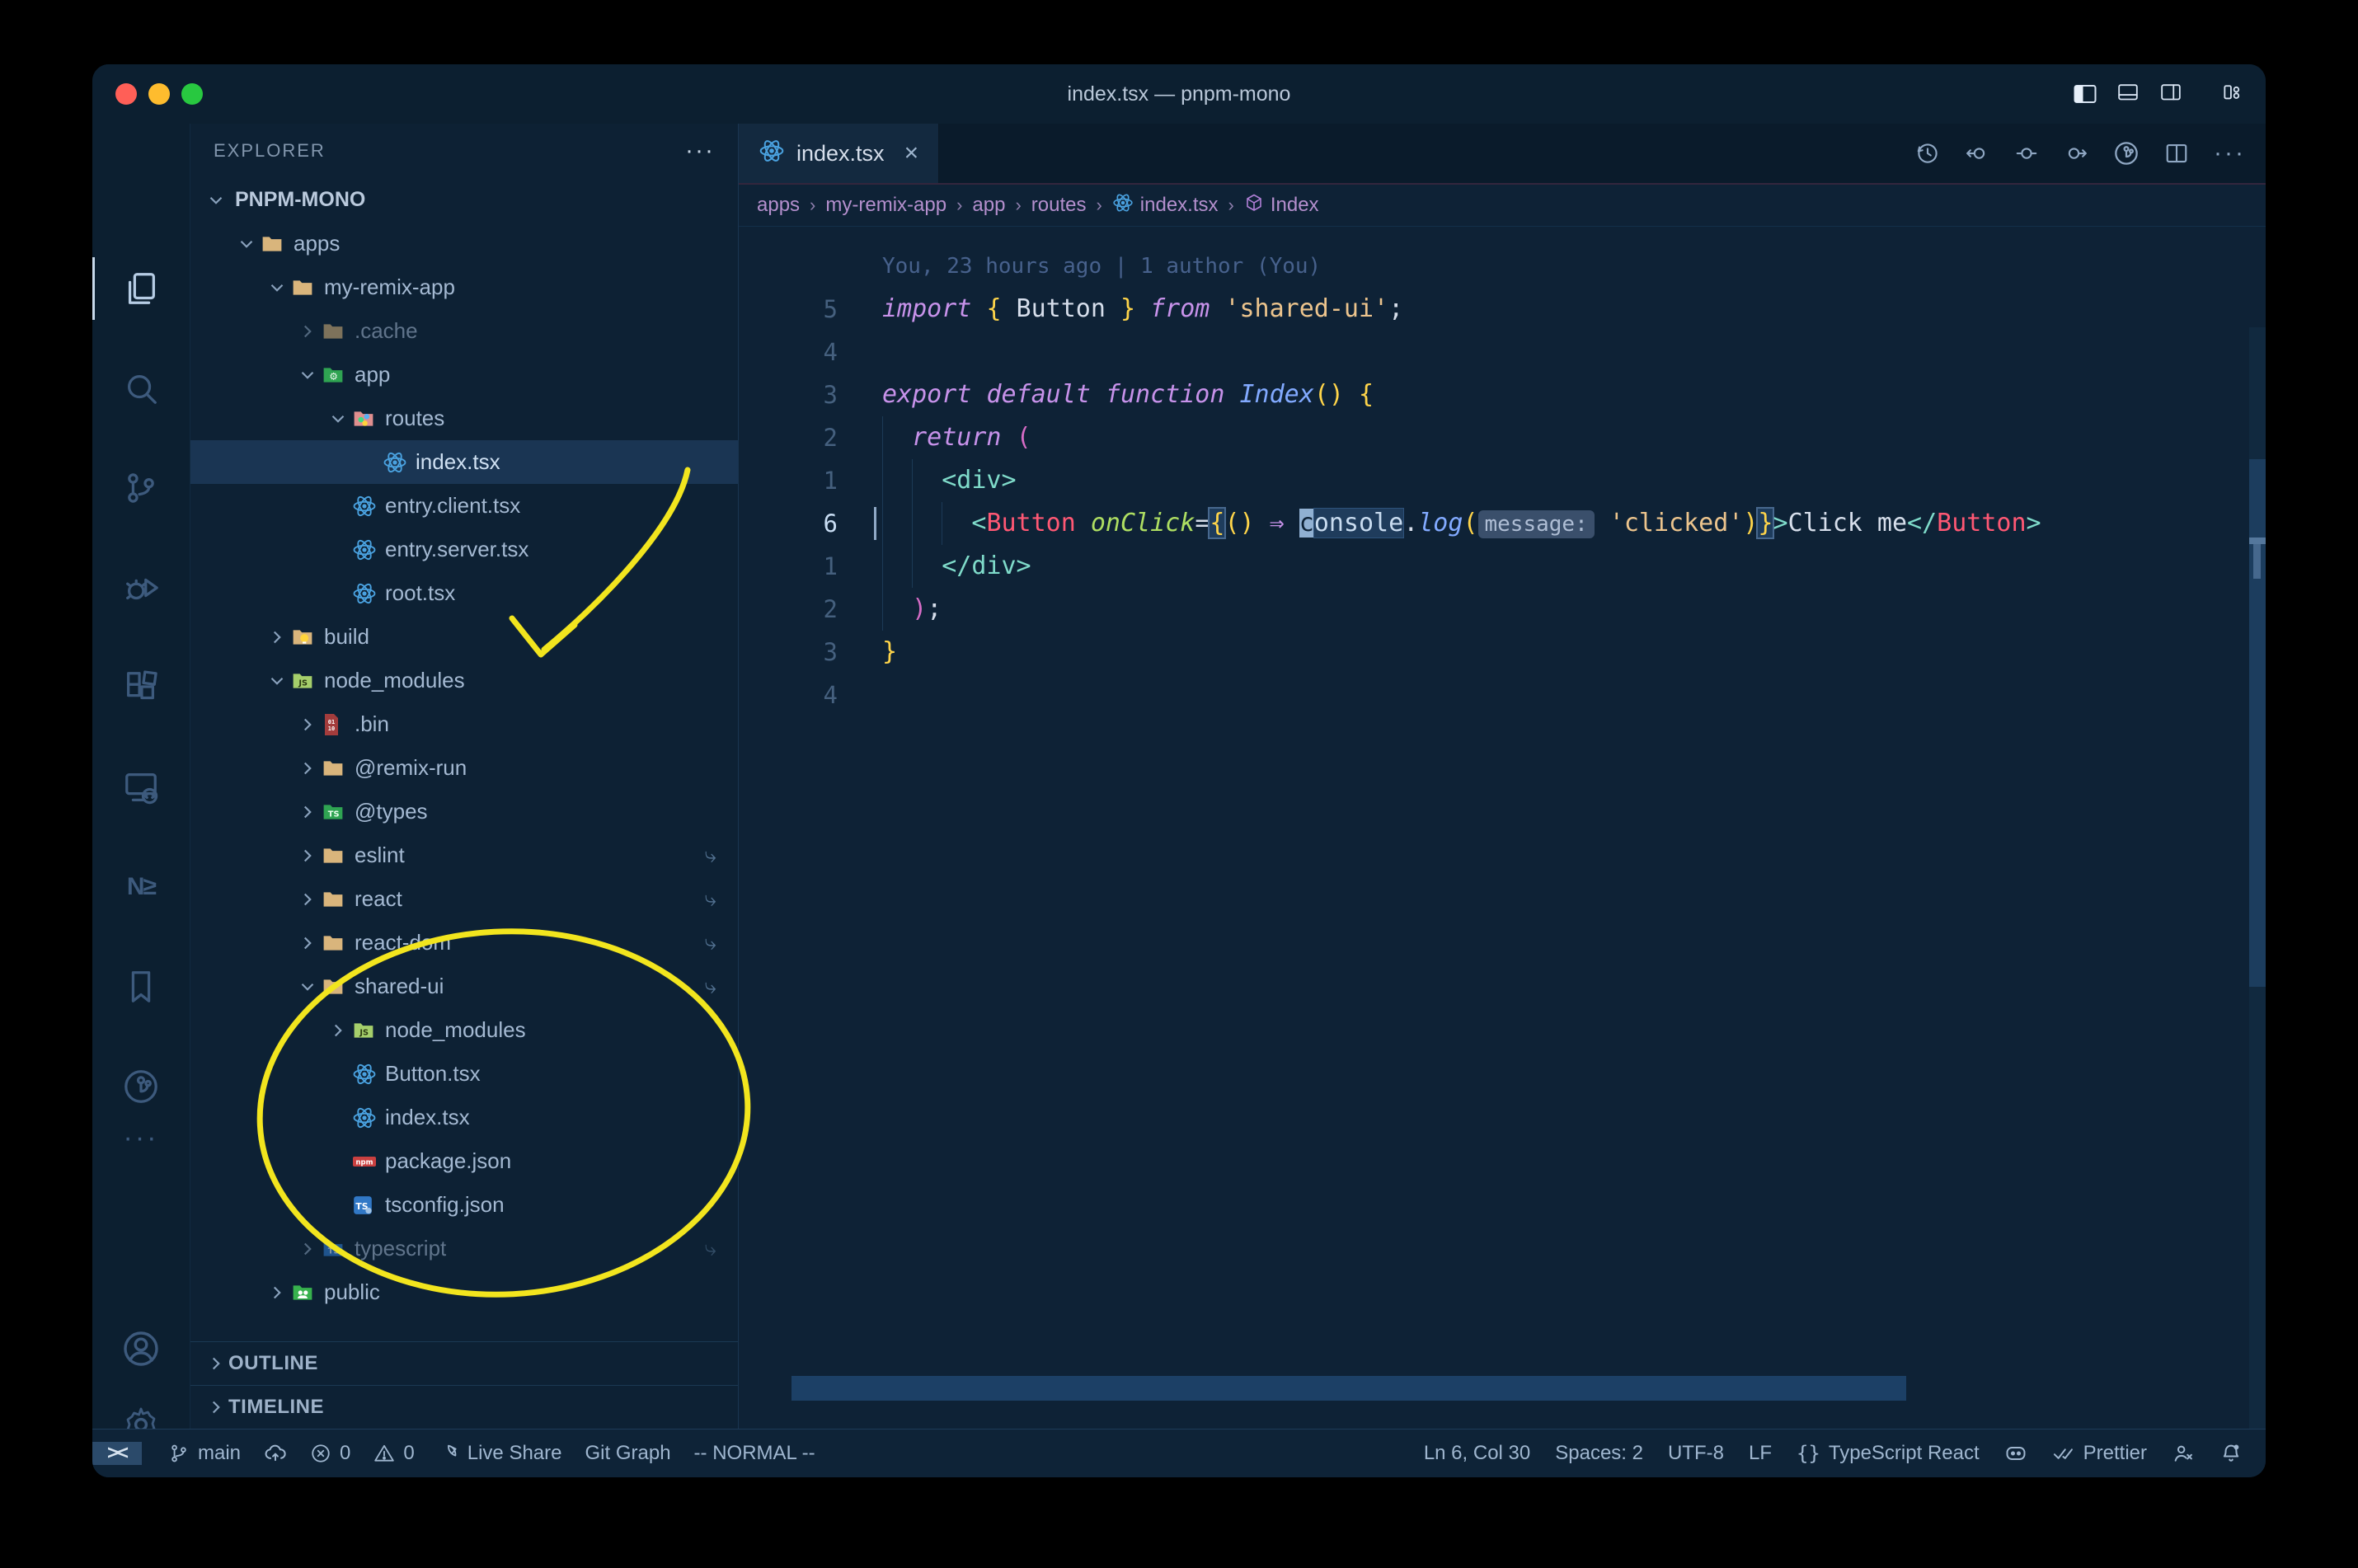 Image resolution: width=2358 pixels, height=1568 pixels. What do you see at coordinates (321, 1453) in the screenshot?
I see `error-icon` at bounding box center [321, 1453].